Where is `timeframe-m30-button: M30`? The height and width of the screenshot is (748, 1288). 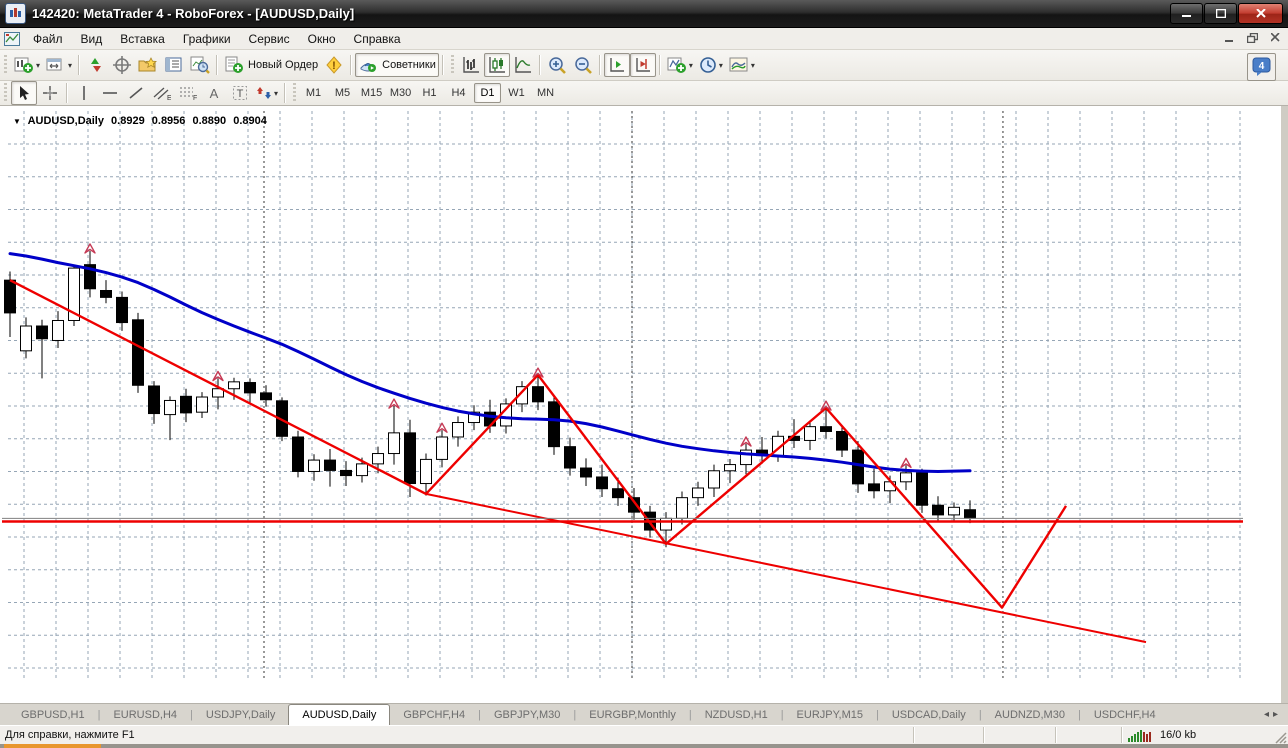 timeframe-m30-button: M30 is located at coordinates (400, 93).